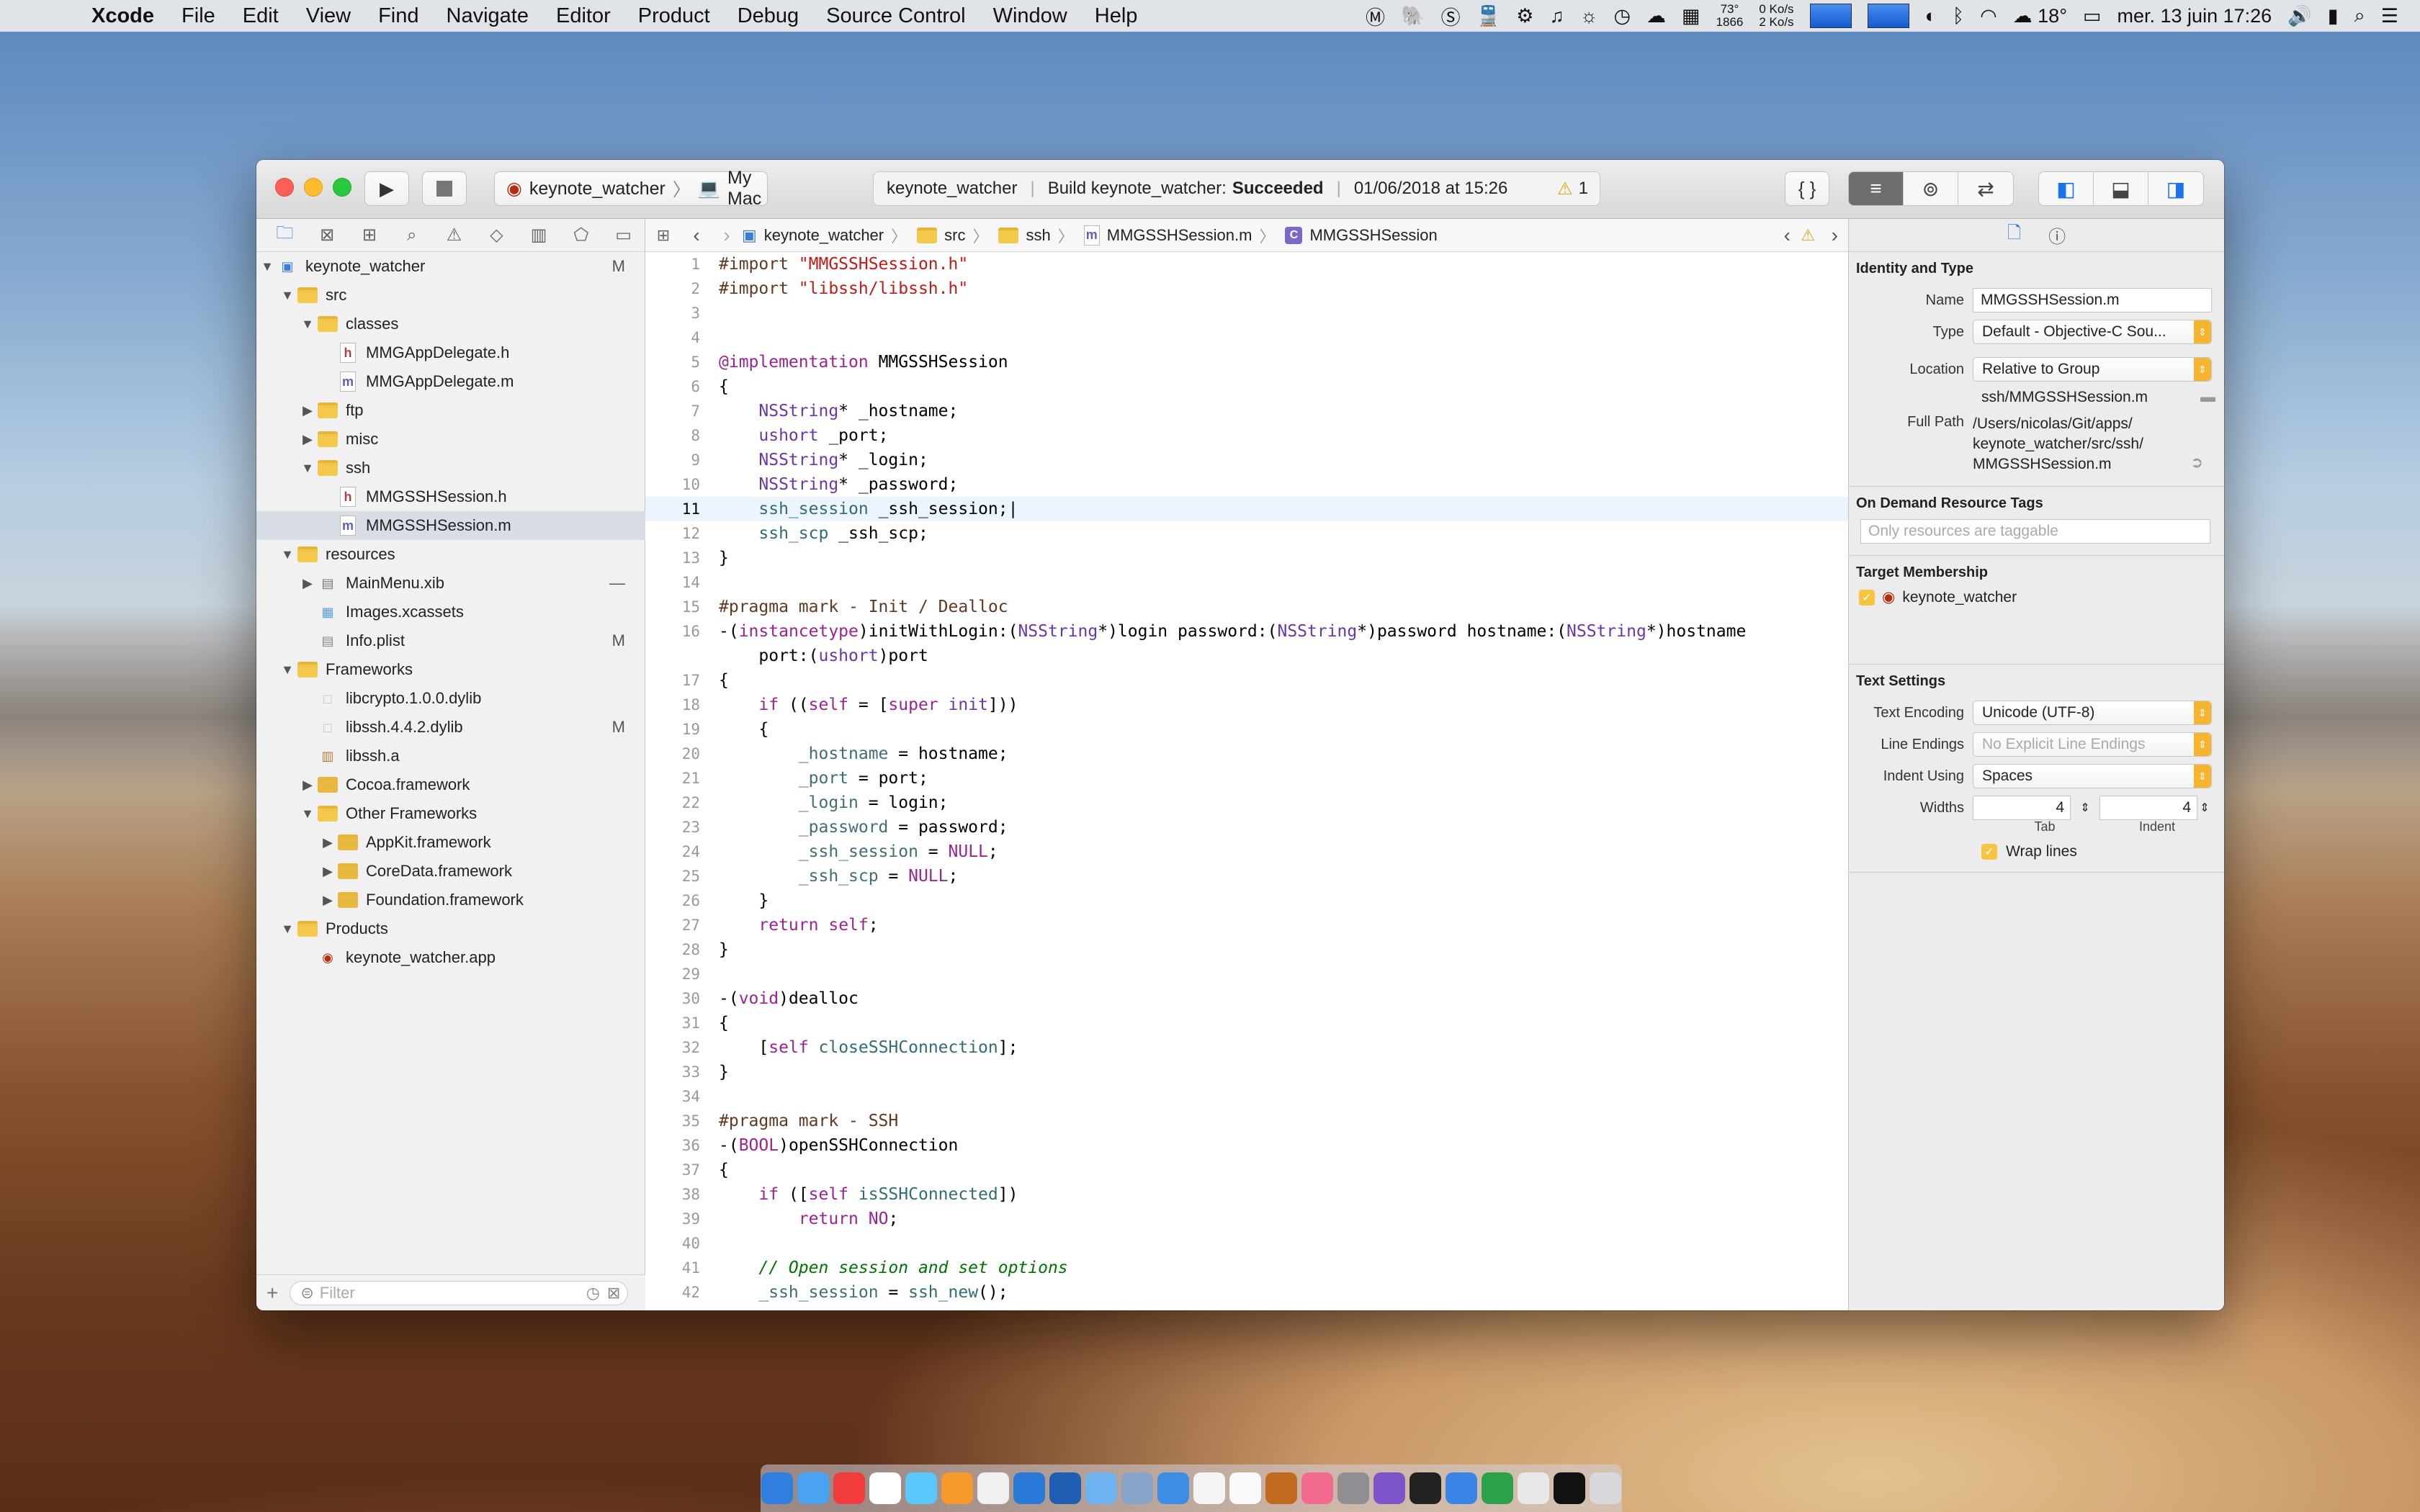  Describe the element at coordinates (896, 16) in the screenshot. I see `menu-source-control: Source Control` at that location.